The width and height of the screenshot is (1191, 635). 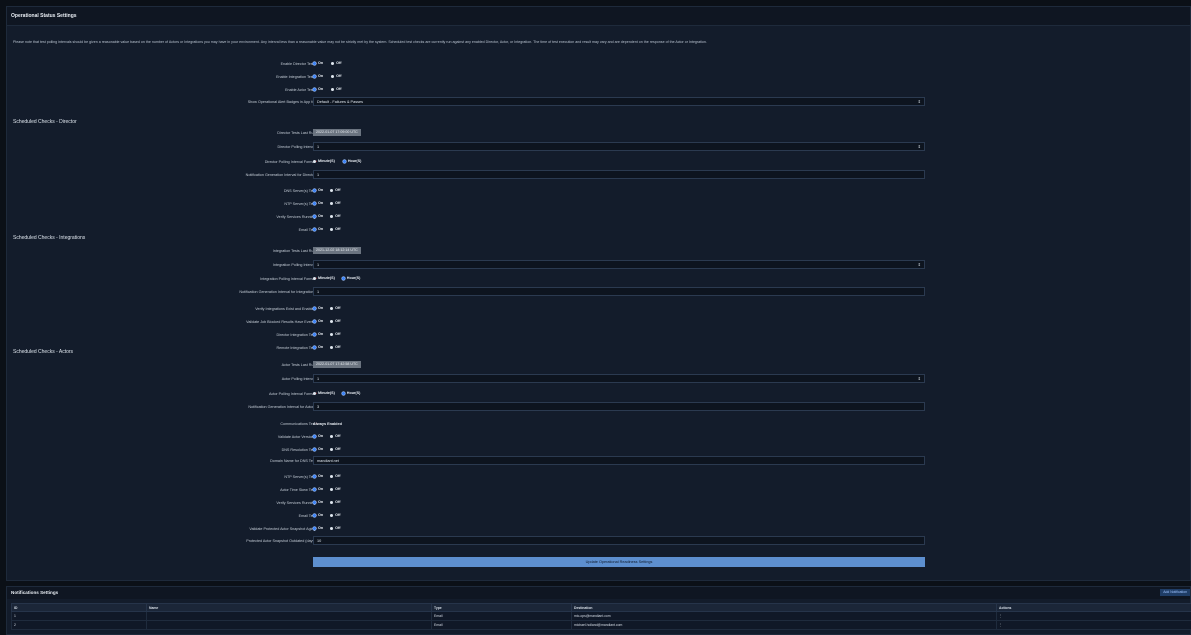 I want to click on snapshot-outdated-label: Protected Actor Snapshot Outdated (days), so click(x=281, y=541).